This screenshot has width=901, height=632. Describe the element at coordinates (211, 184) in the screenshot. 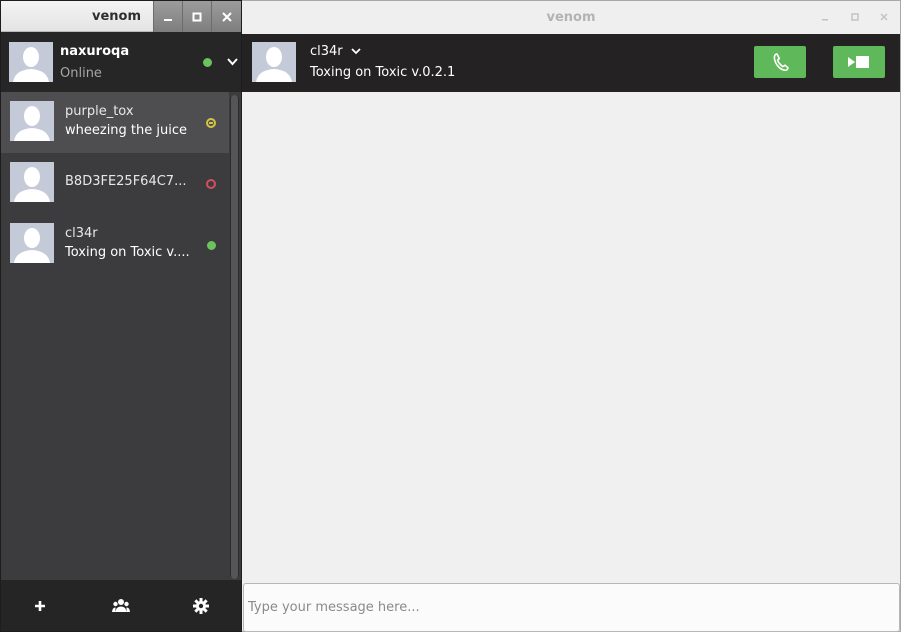

I see `offline-status-icon` at that location.